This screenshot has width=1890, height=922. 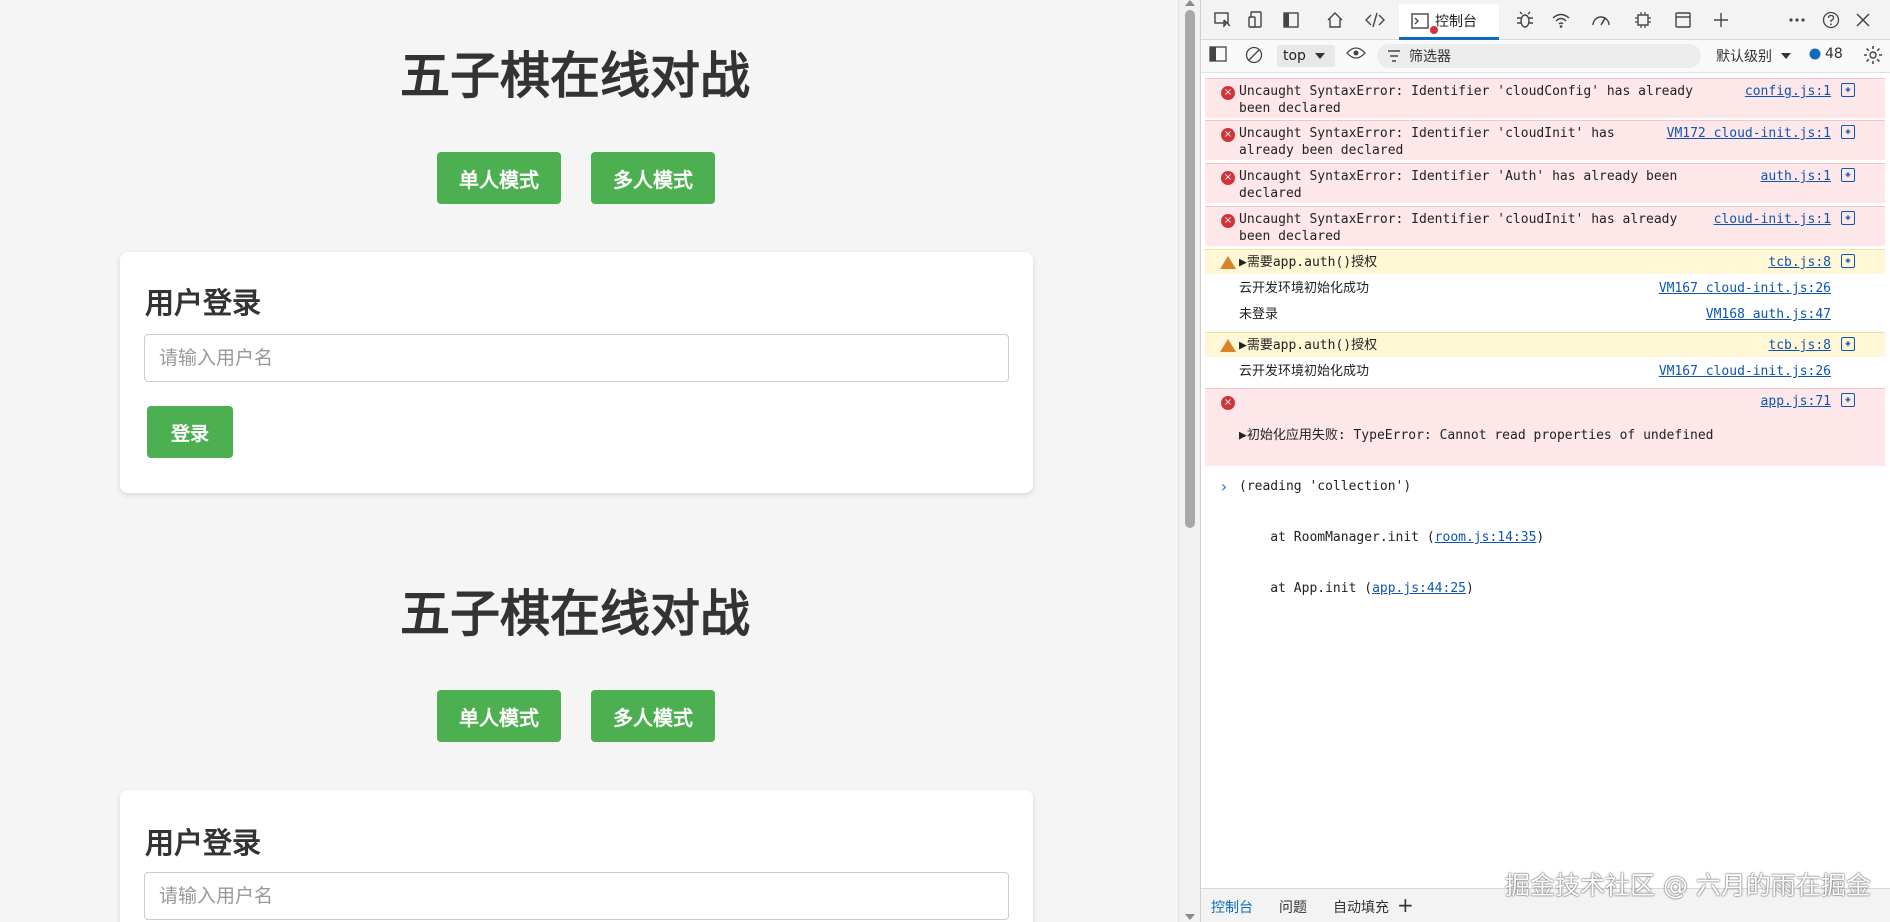 I want to click on bug-icon, so click(x=1525, y=20).